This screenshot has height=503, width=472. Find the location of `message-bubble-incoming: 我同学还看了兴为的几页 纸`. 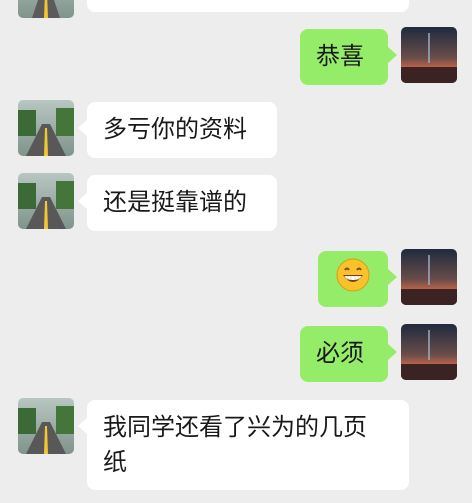

message-bubble-incoming: 我同学还看了兴为的几页 纸 is located at coordinates (243, 445).